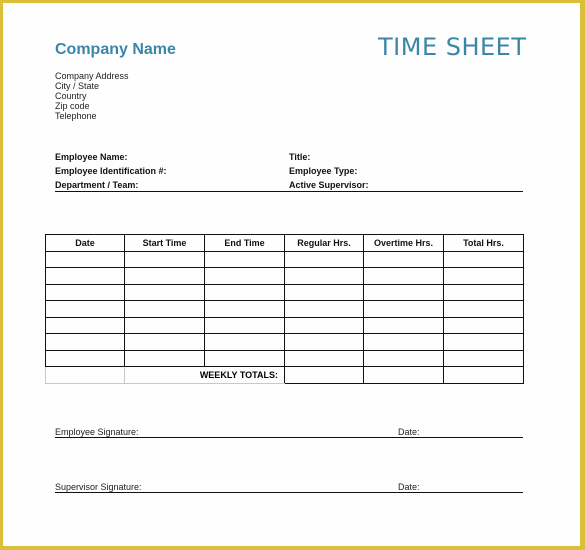 Image resolution: width=585 pixels, height=550 pixels. I want to click on country-line: Country, so click(71, 96).